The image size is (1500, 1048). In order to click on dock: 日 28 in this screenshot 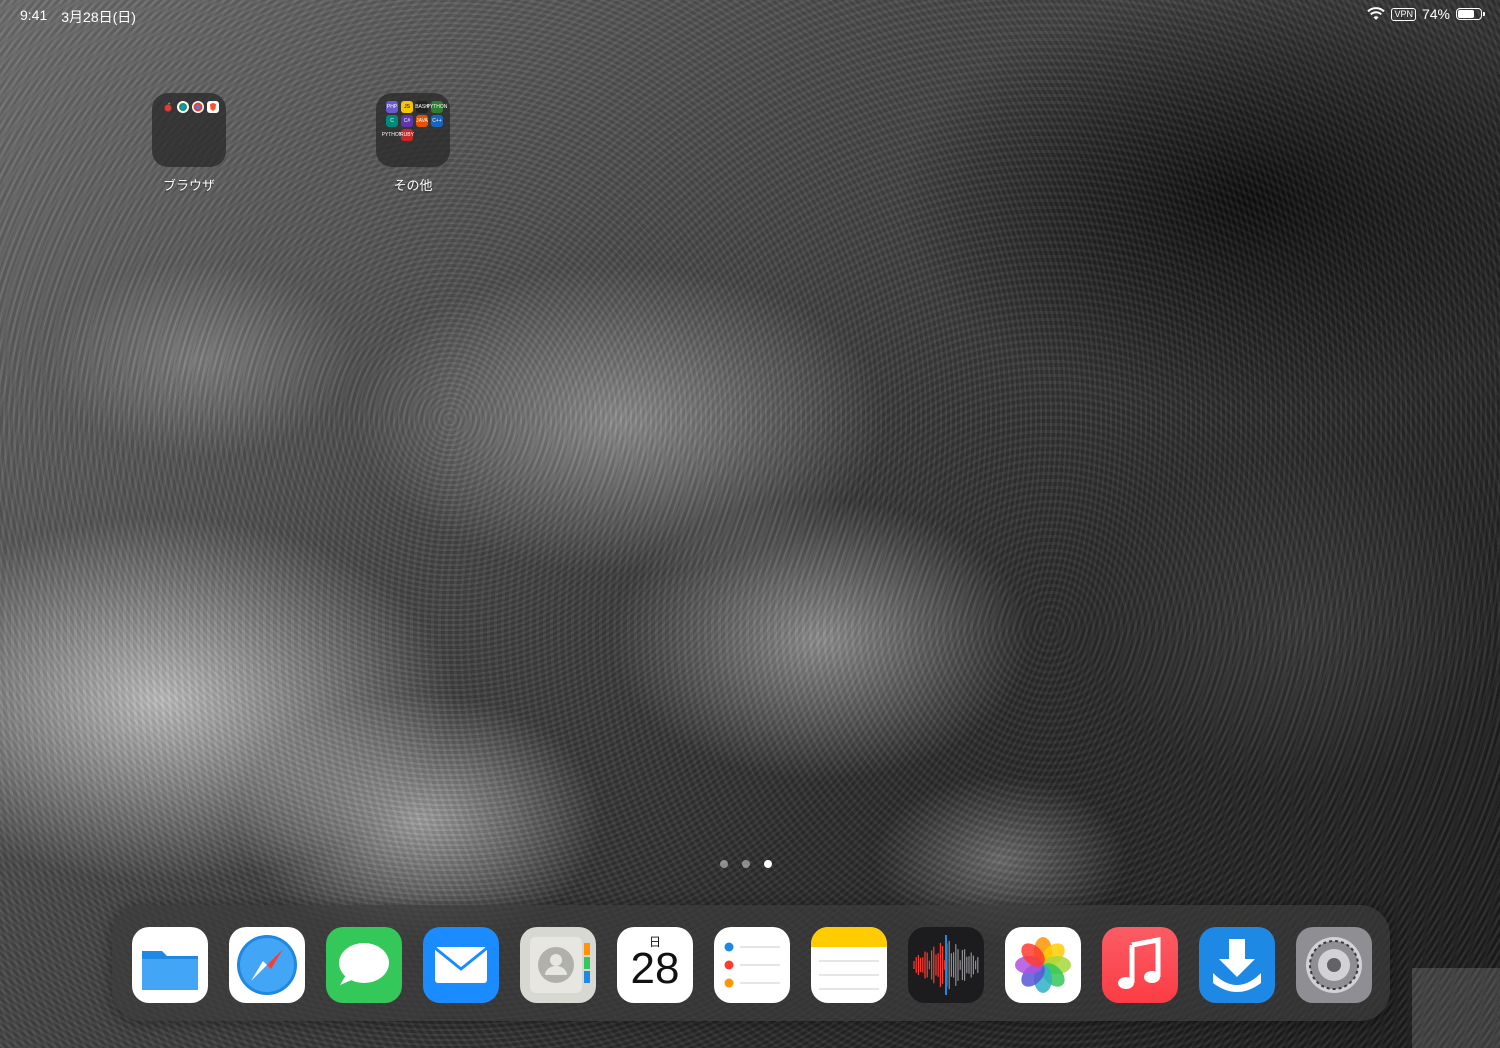, I will do `click(751, 963)`.